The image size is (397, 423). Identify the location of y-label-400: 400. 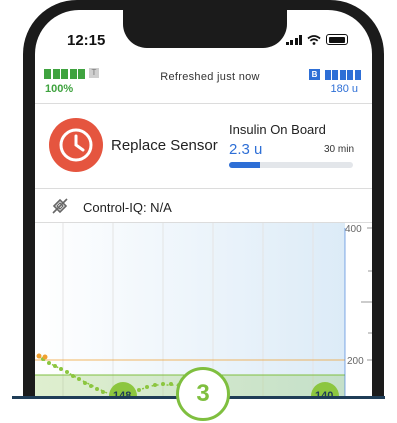
(353, 229).